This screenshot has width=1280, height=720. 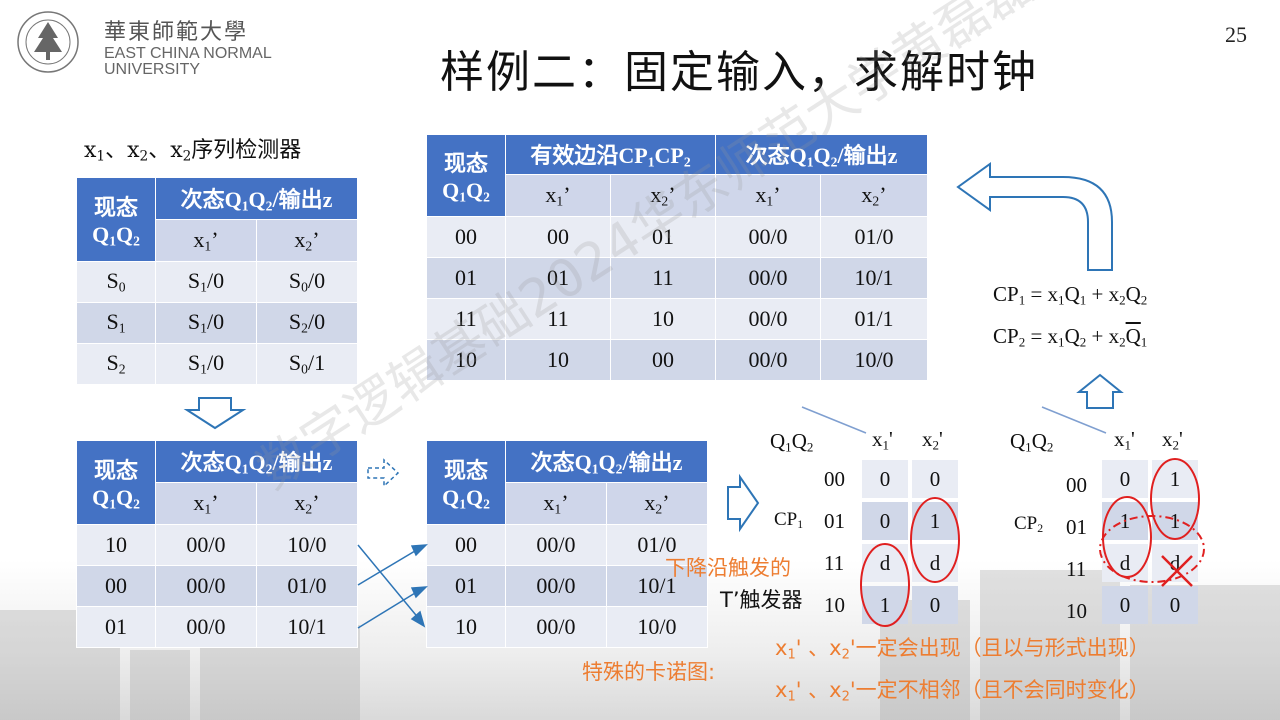 I want to click on note-special-kmap: 特殊的卡诺图:, so click(x=649, y=672).